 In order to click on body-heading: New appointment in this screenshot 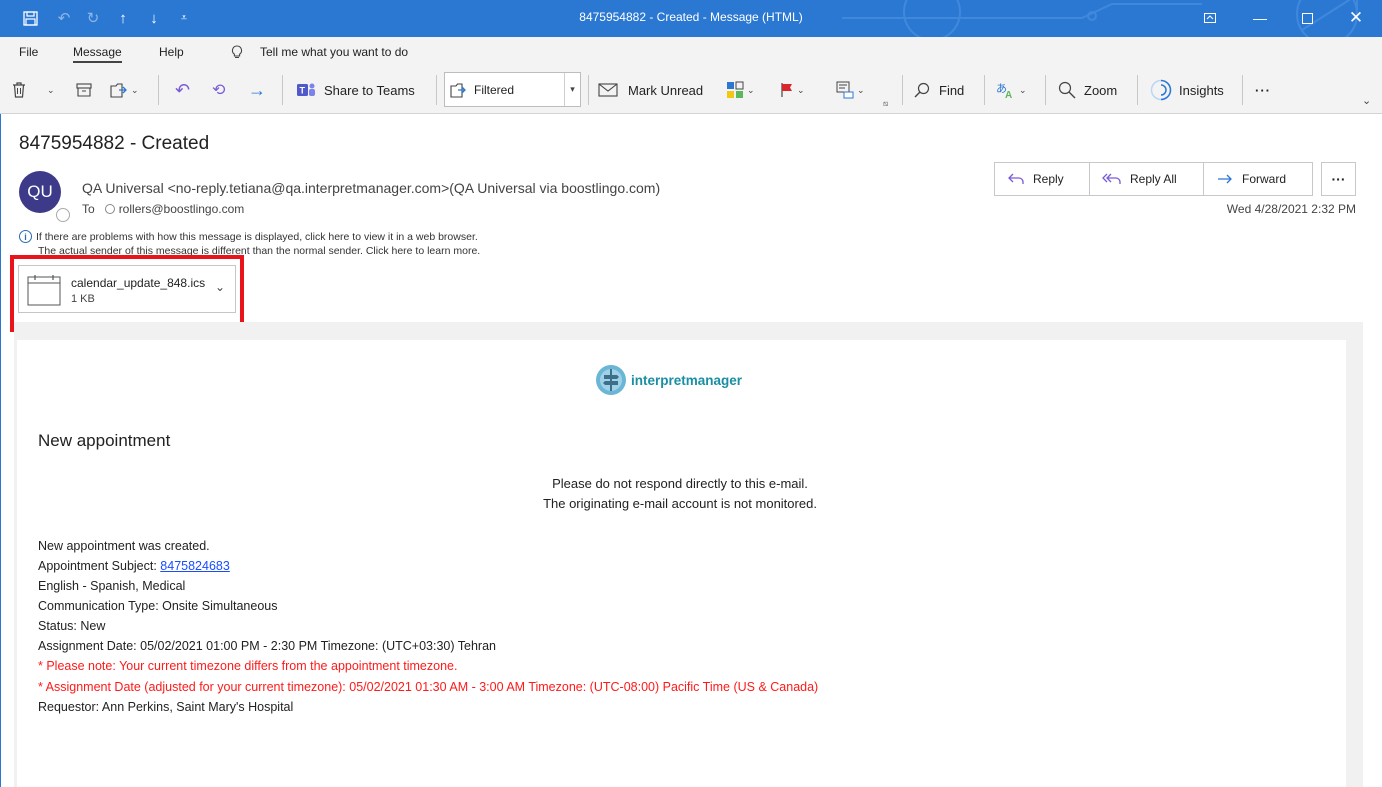, I will do `click(104, 440)`.